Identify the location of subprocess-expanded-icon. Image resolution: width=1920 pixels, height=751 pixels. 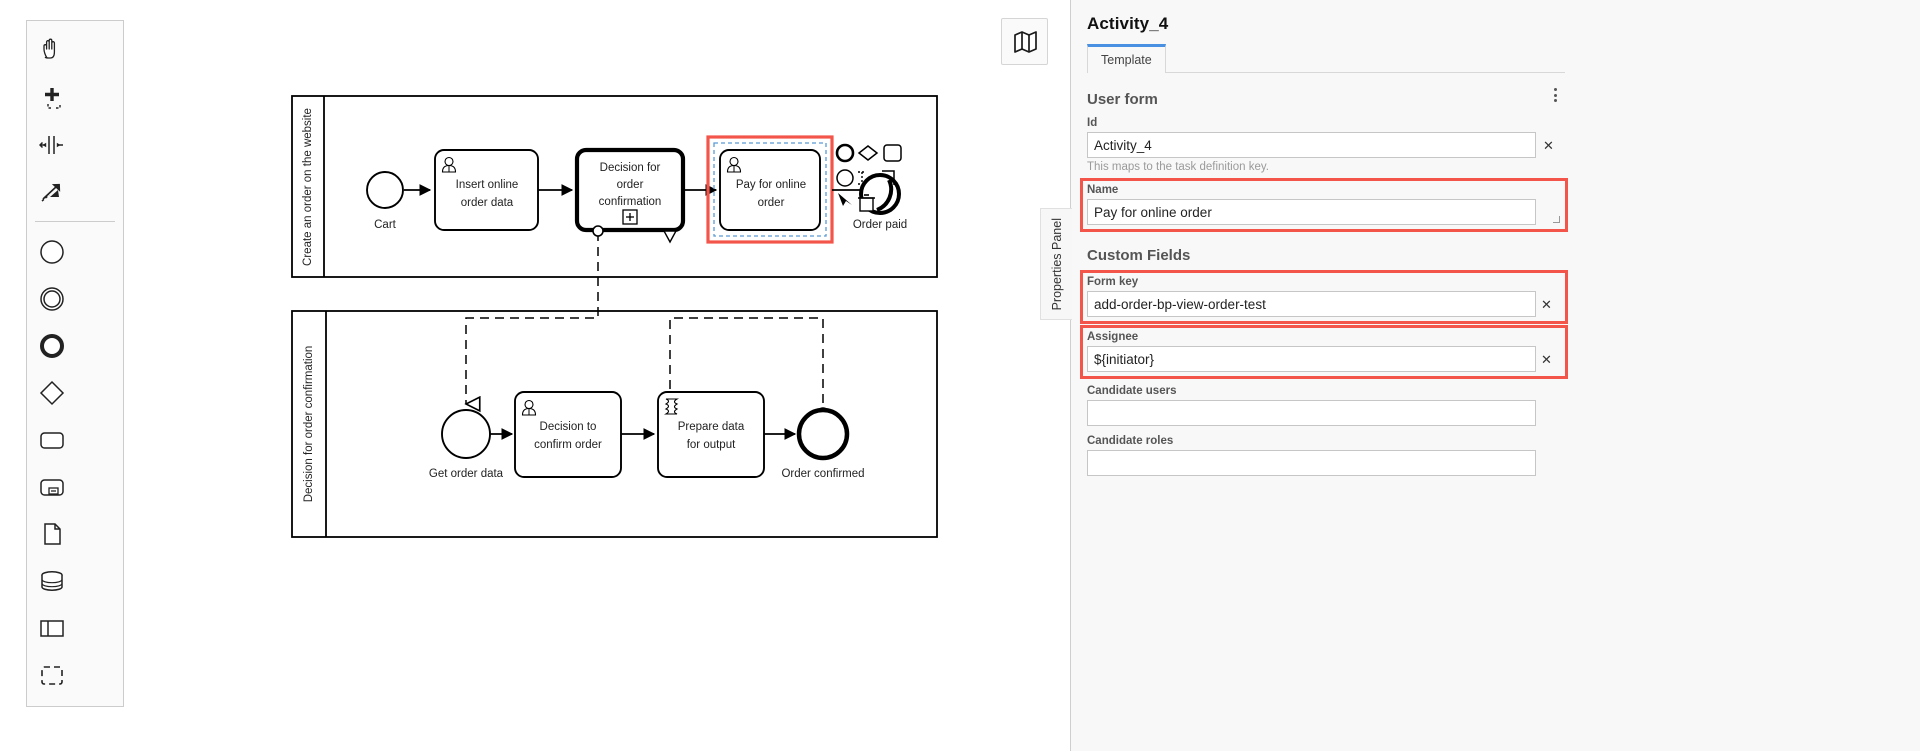
(51, 486).